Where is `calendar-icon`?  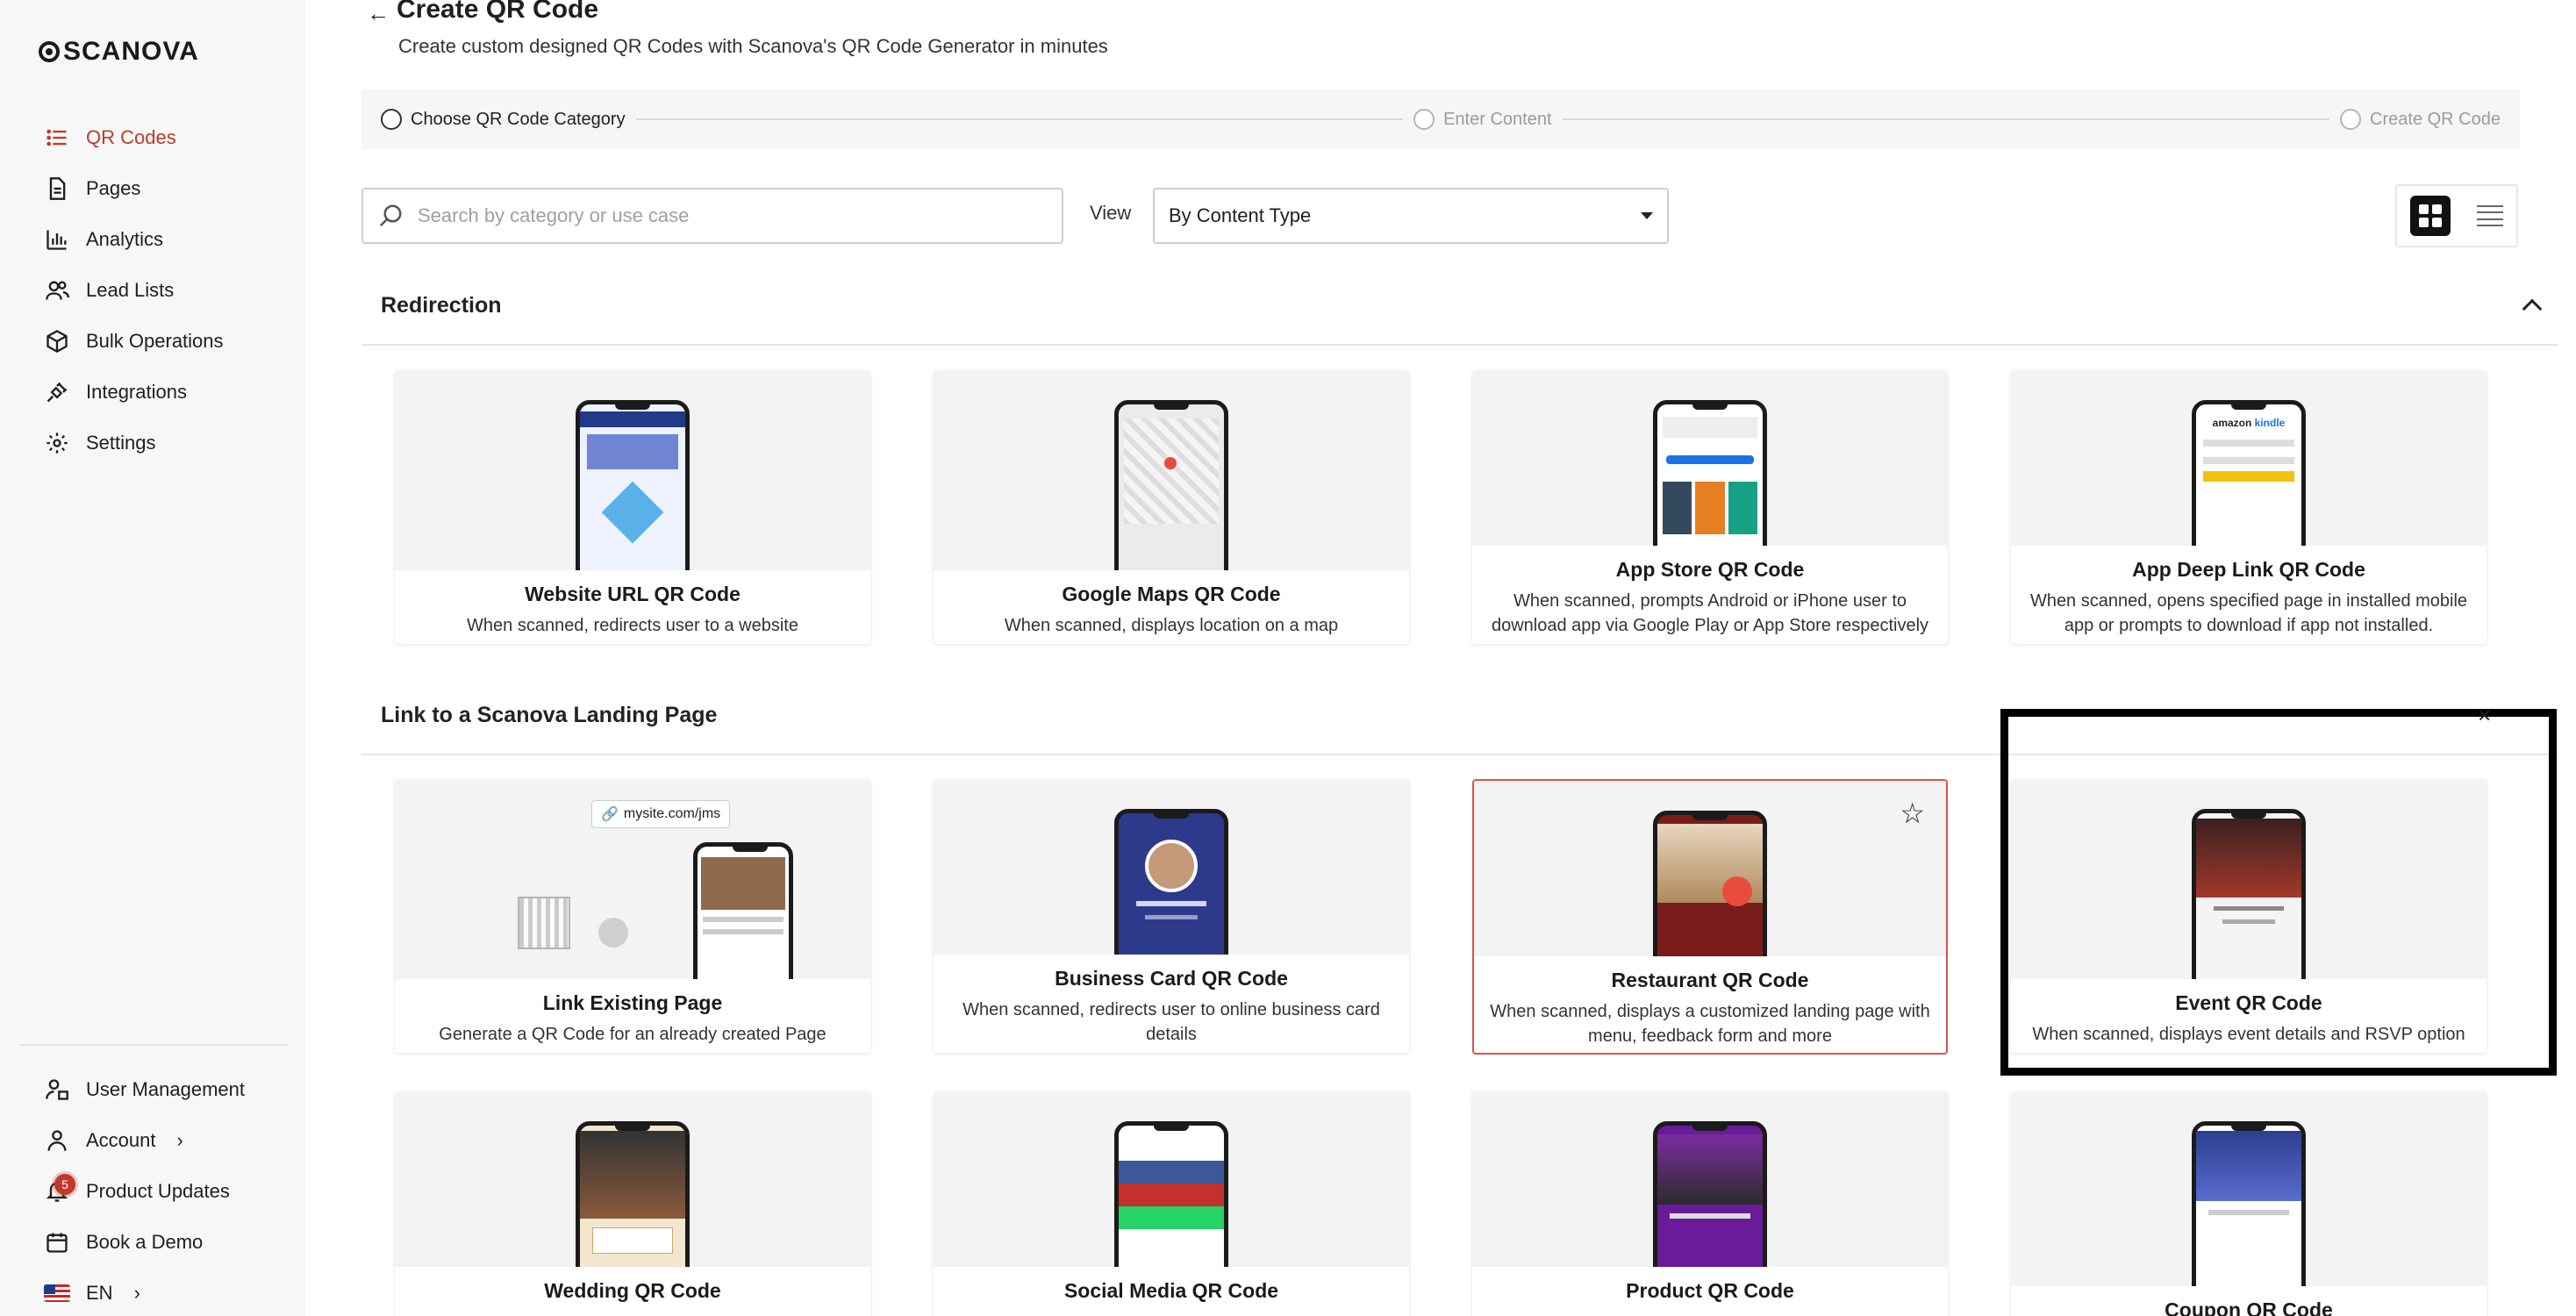
calendar-icon is located at coordinates (57, 1242).